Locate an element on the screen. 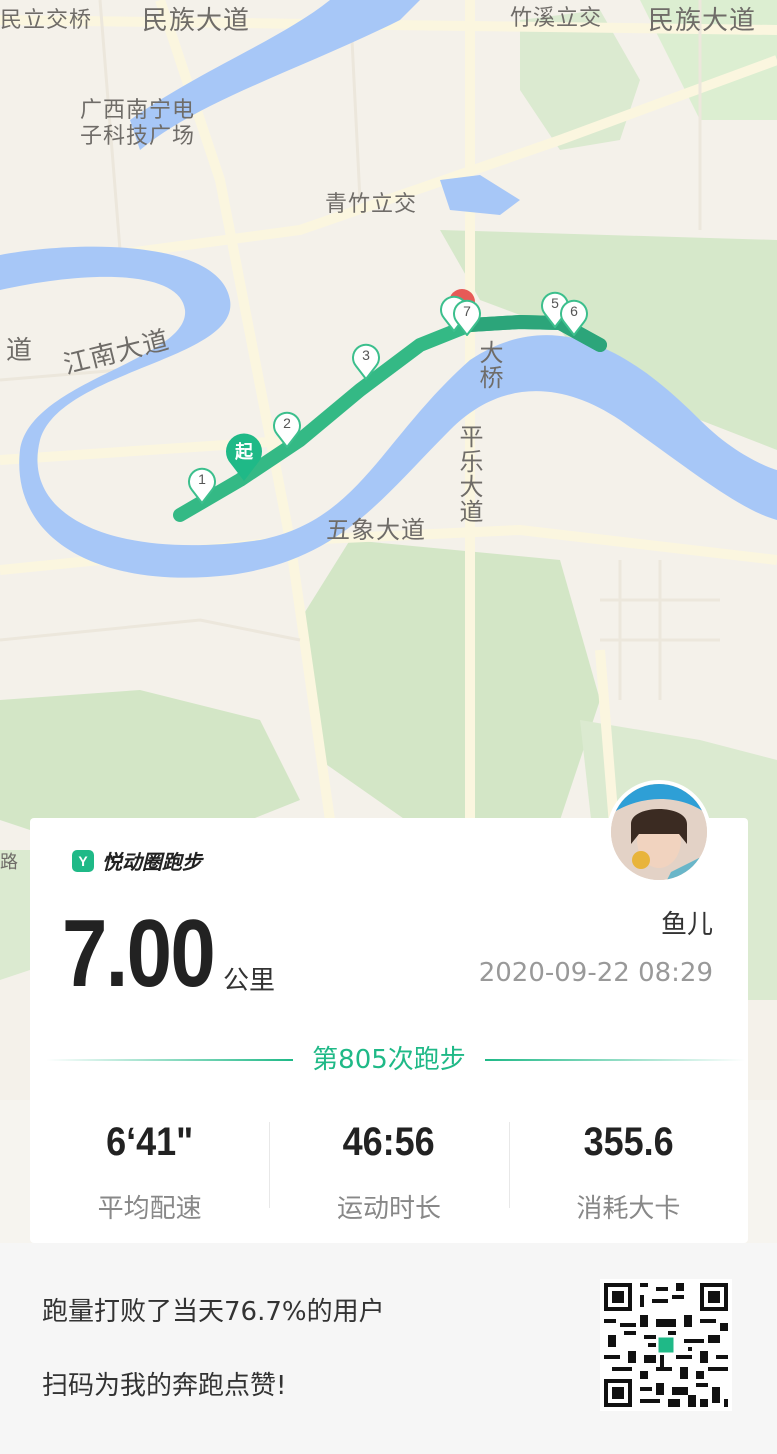 The height and width of the screenshot is (1454, 777). km-marker: 7 is located at coordinates (467, 317).